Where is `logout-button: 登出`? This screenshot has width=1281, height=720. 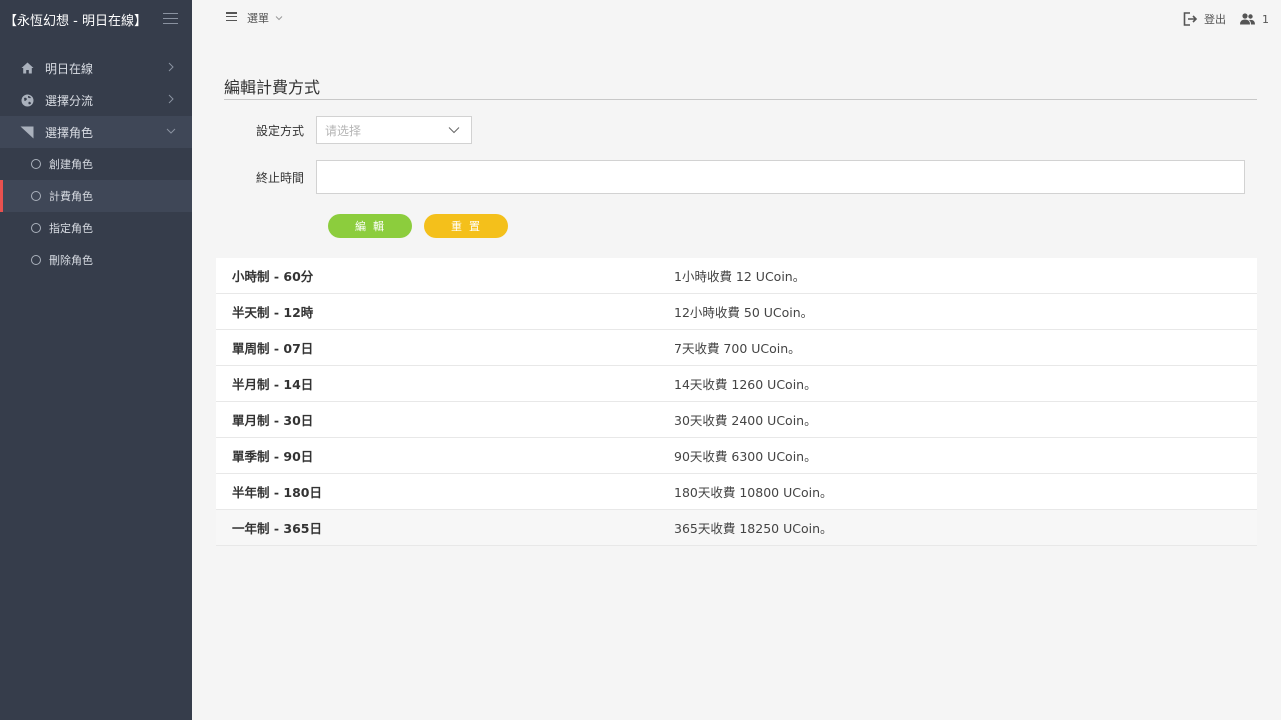 logout-button: 登出 is located at coordinates (1204, 19).